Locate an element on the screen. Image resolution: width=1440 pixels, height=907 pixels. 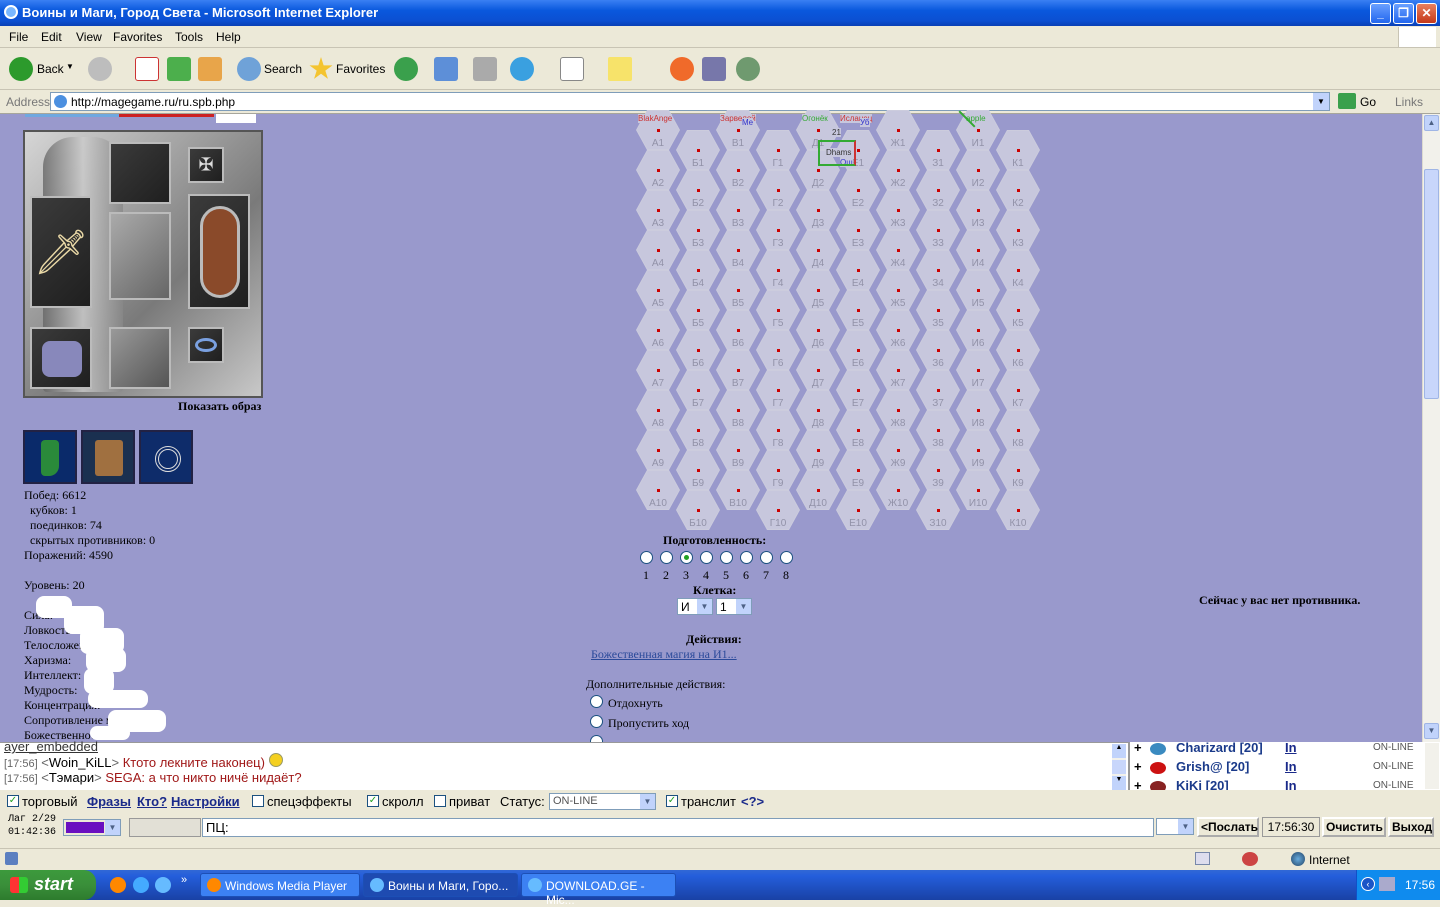
effect-target-icon is located at coordinates (166, 457).